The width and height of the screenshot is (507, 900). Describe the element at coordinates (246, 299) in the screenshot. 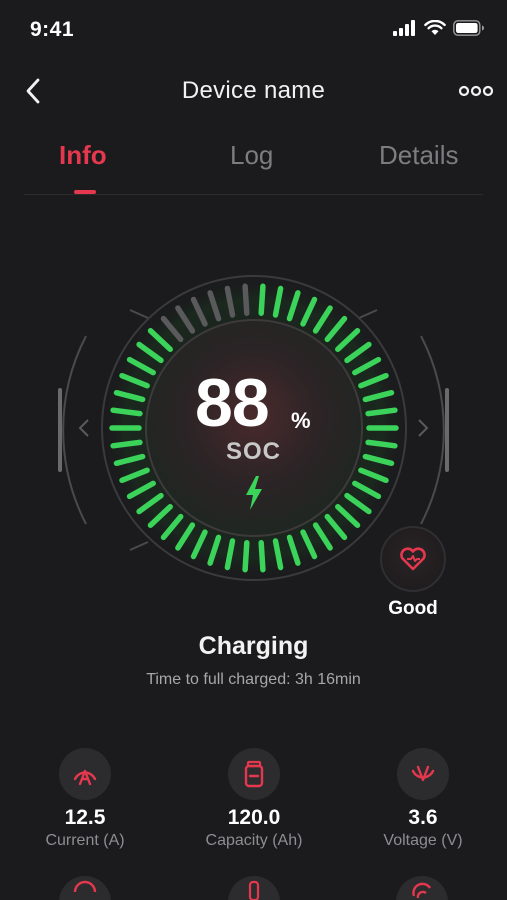

I see `gauge-tick-empty` at that location.